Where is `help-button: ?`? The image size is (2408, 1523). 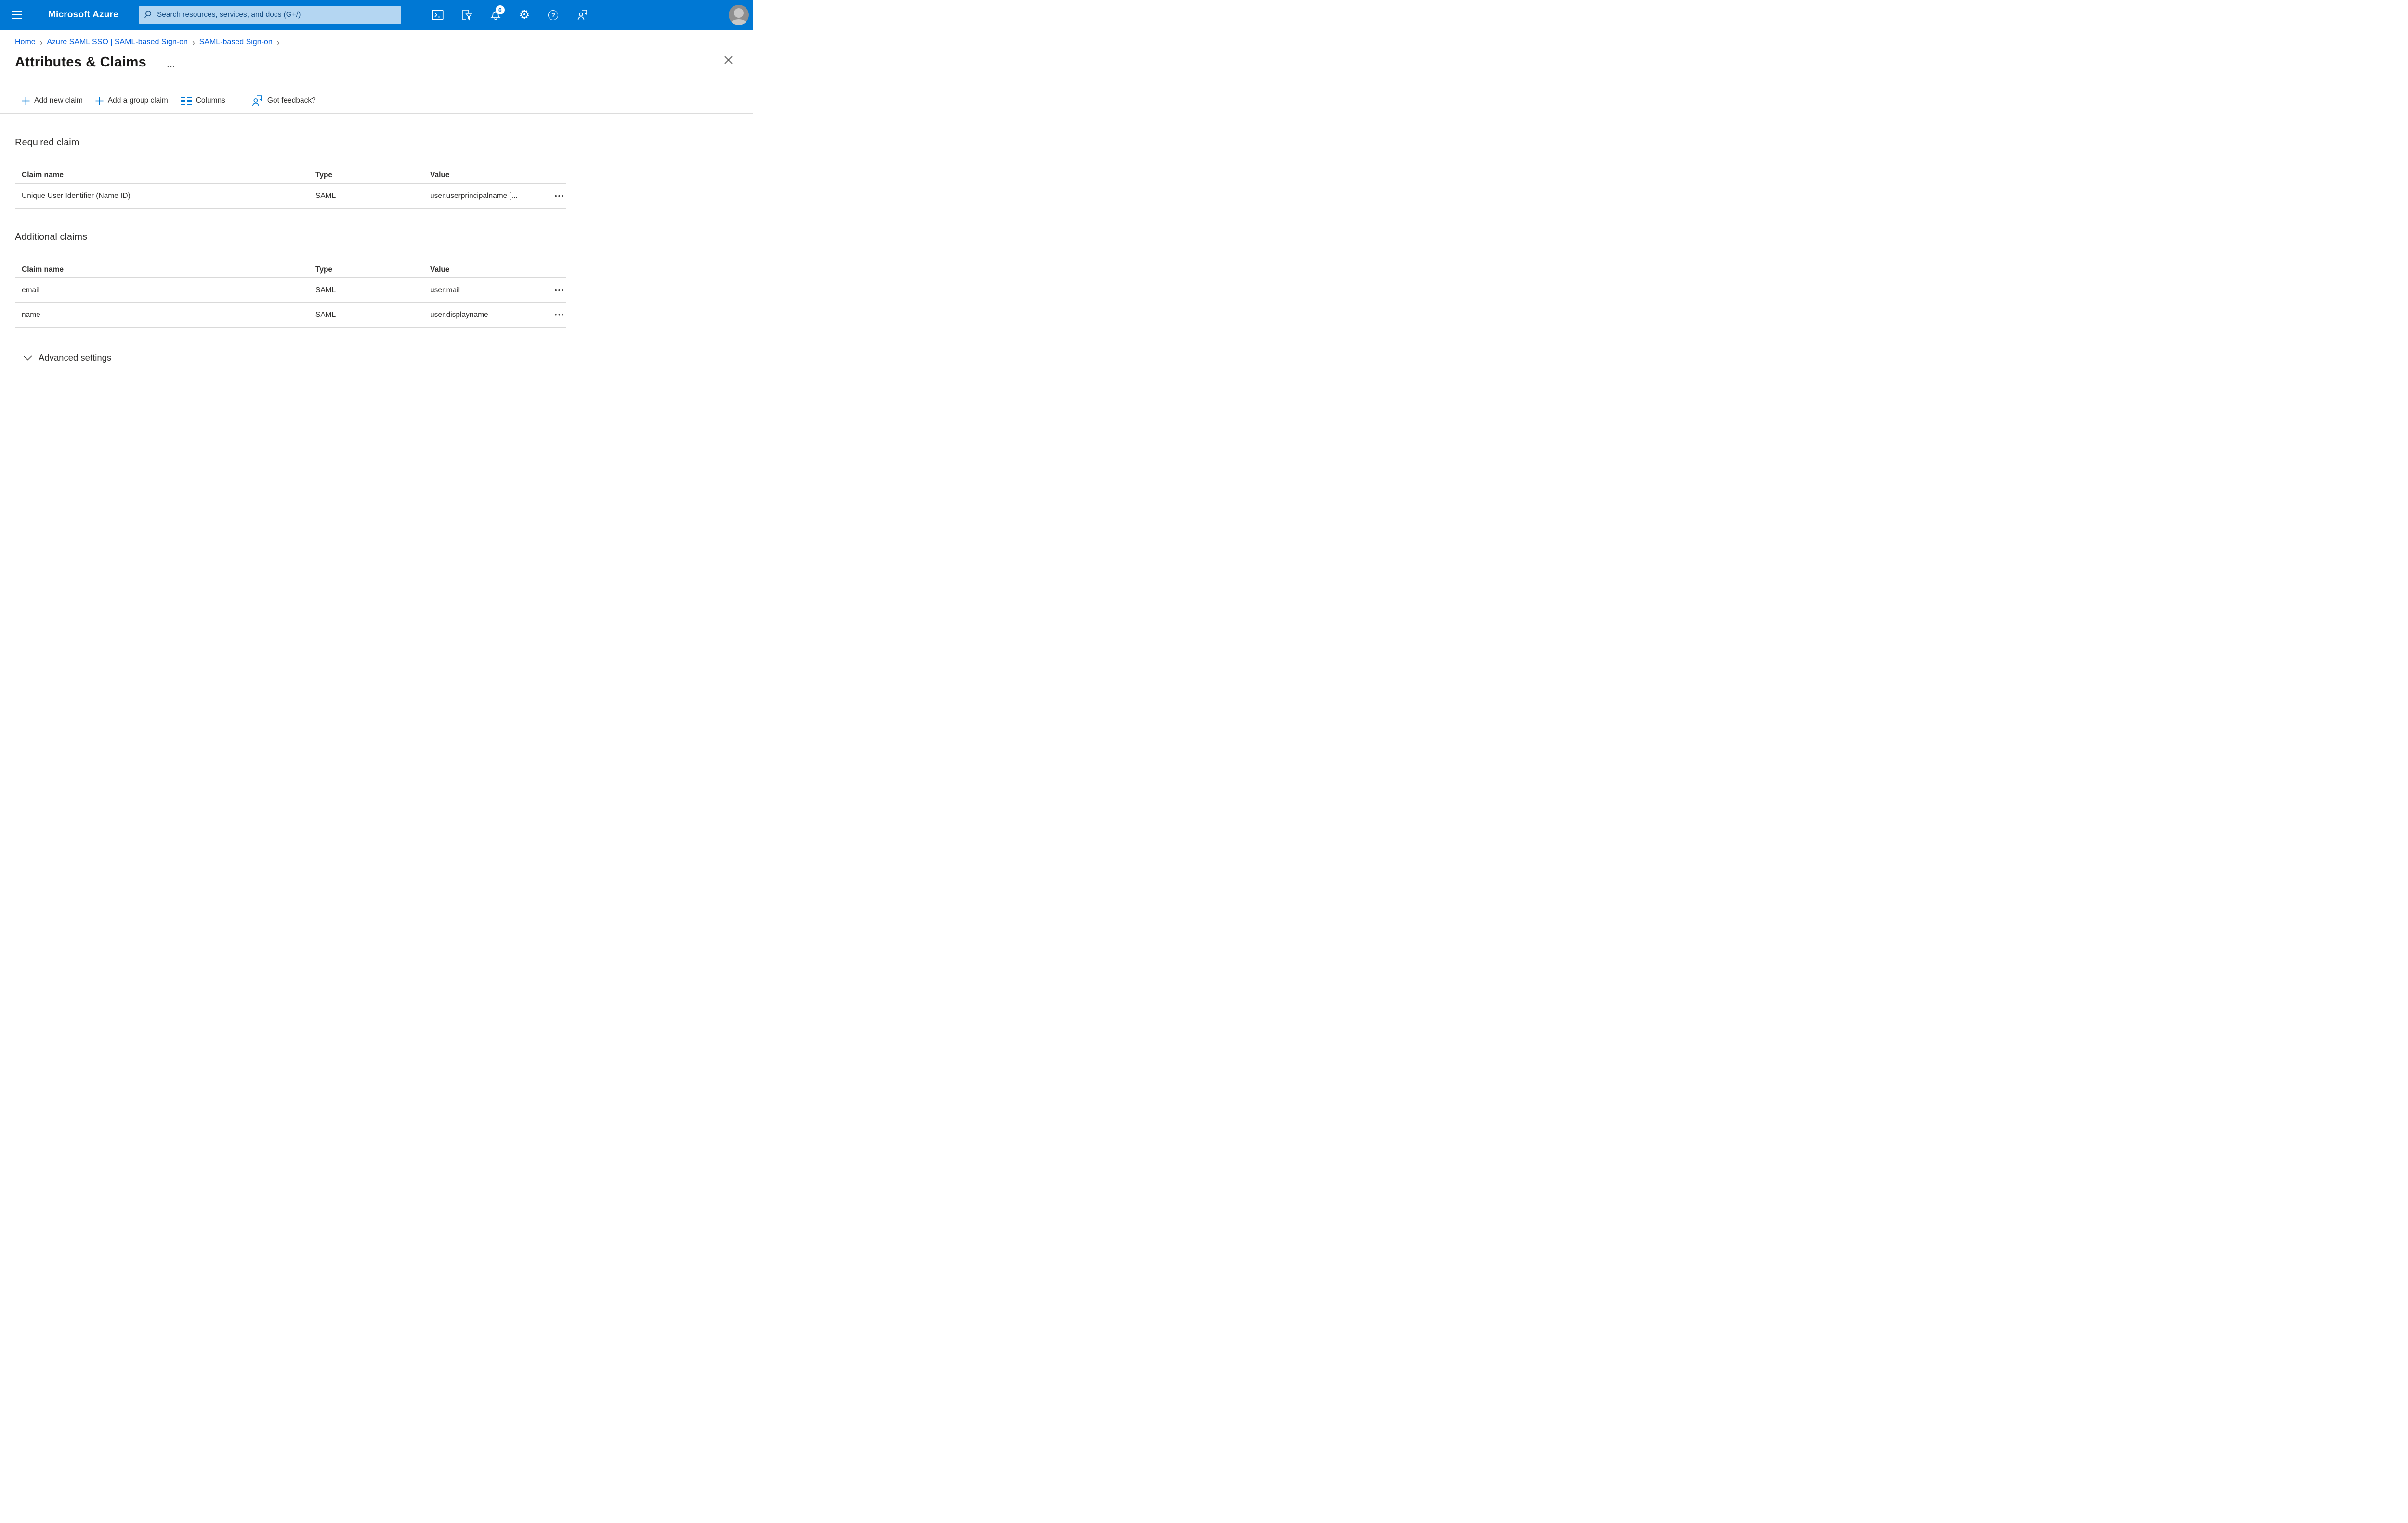 help-button: ? is located at coordinates (553, 15).